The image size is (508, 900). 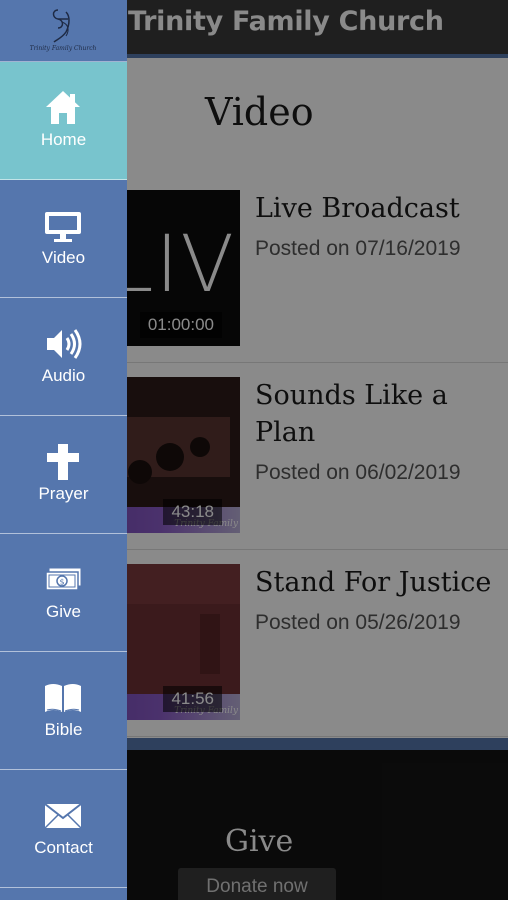 I want to click on nav-item-prayer: Prayer, so click(x=63, y=475).